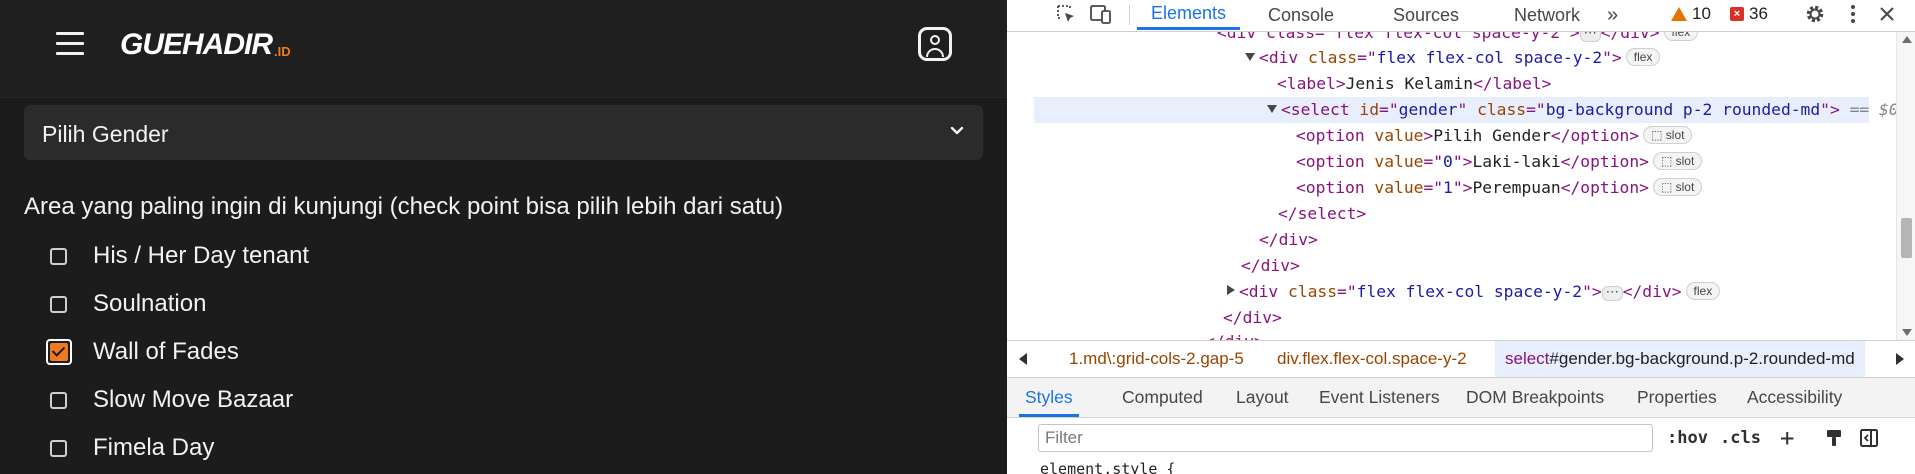  I want to click on area-option-label: Fimela Day, so click(154, 447).